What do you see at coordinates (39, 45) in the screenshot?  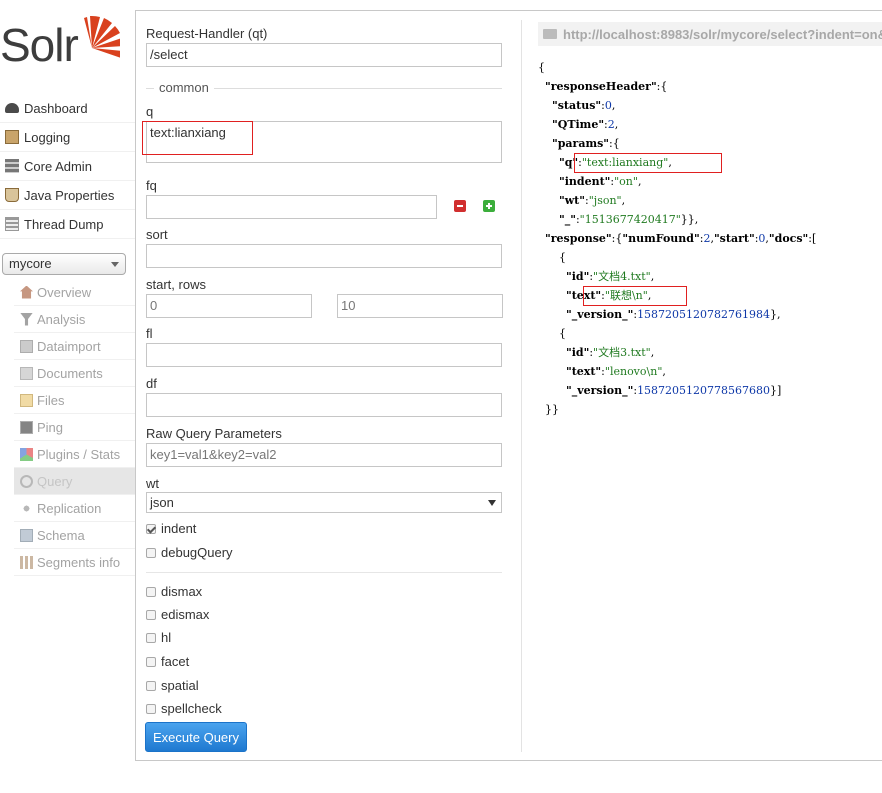 I see `logo-text: Solr` at bounding box center [39, 45].